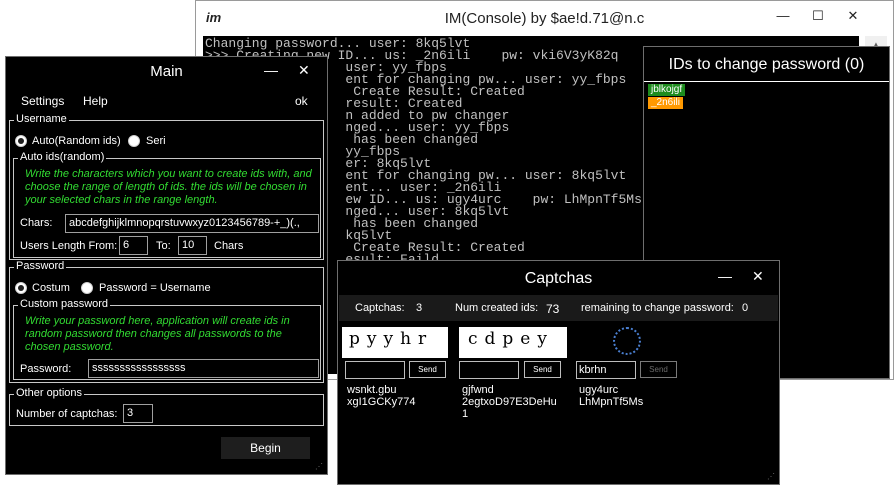 The width and height of the screenshot is (894, 489). I want to click on captcha-image: cdpey, so click(513, 342).